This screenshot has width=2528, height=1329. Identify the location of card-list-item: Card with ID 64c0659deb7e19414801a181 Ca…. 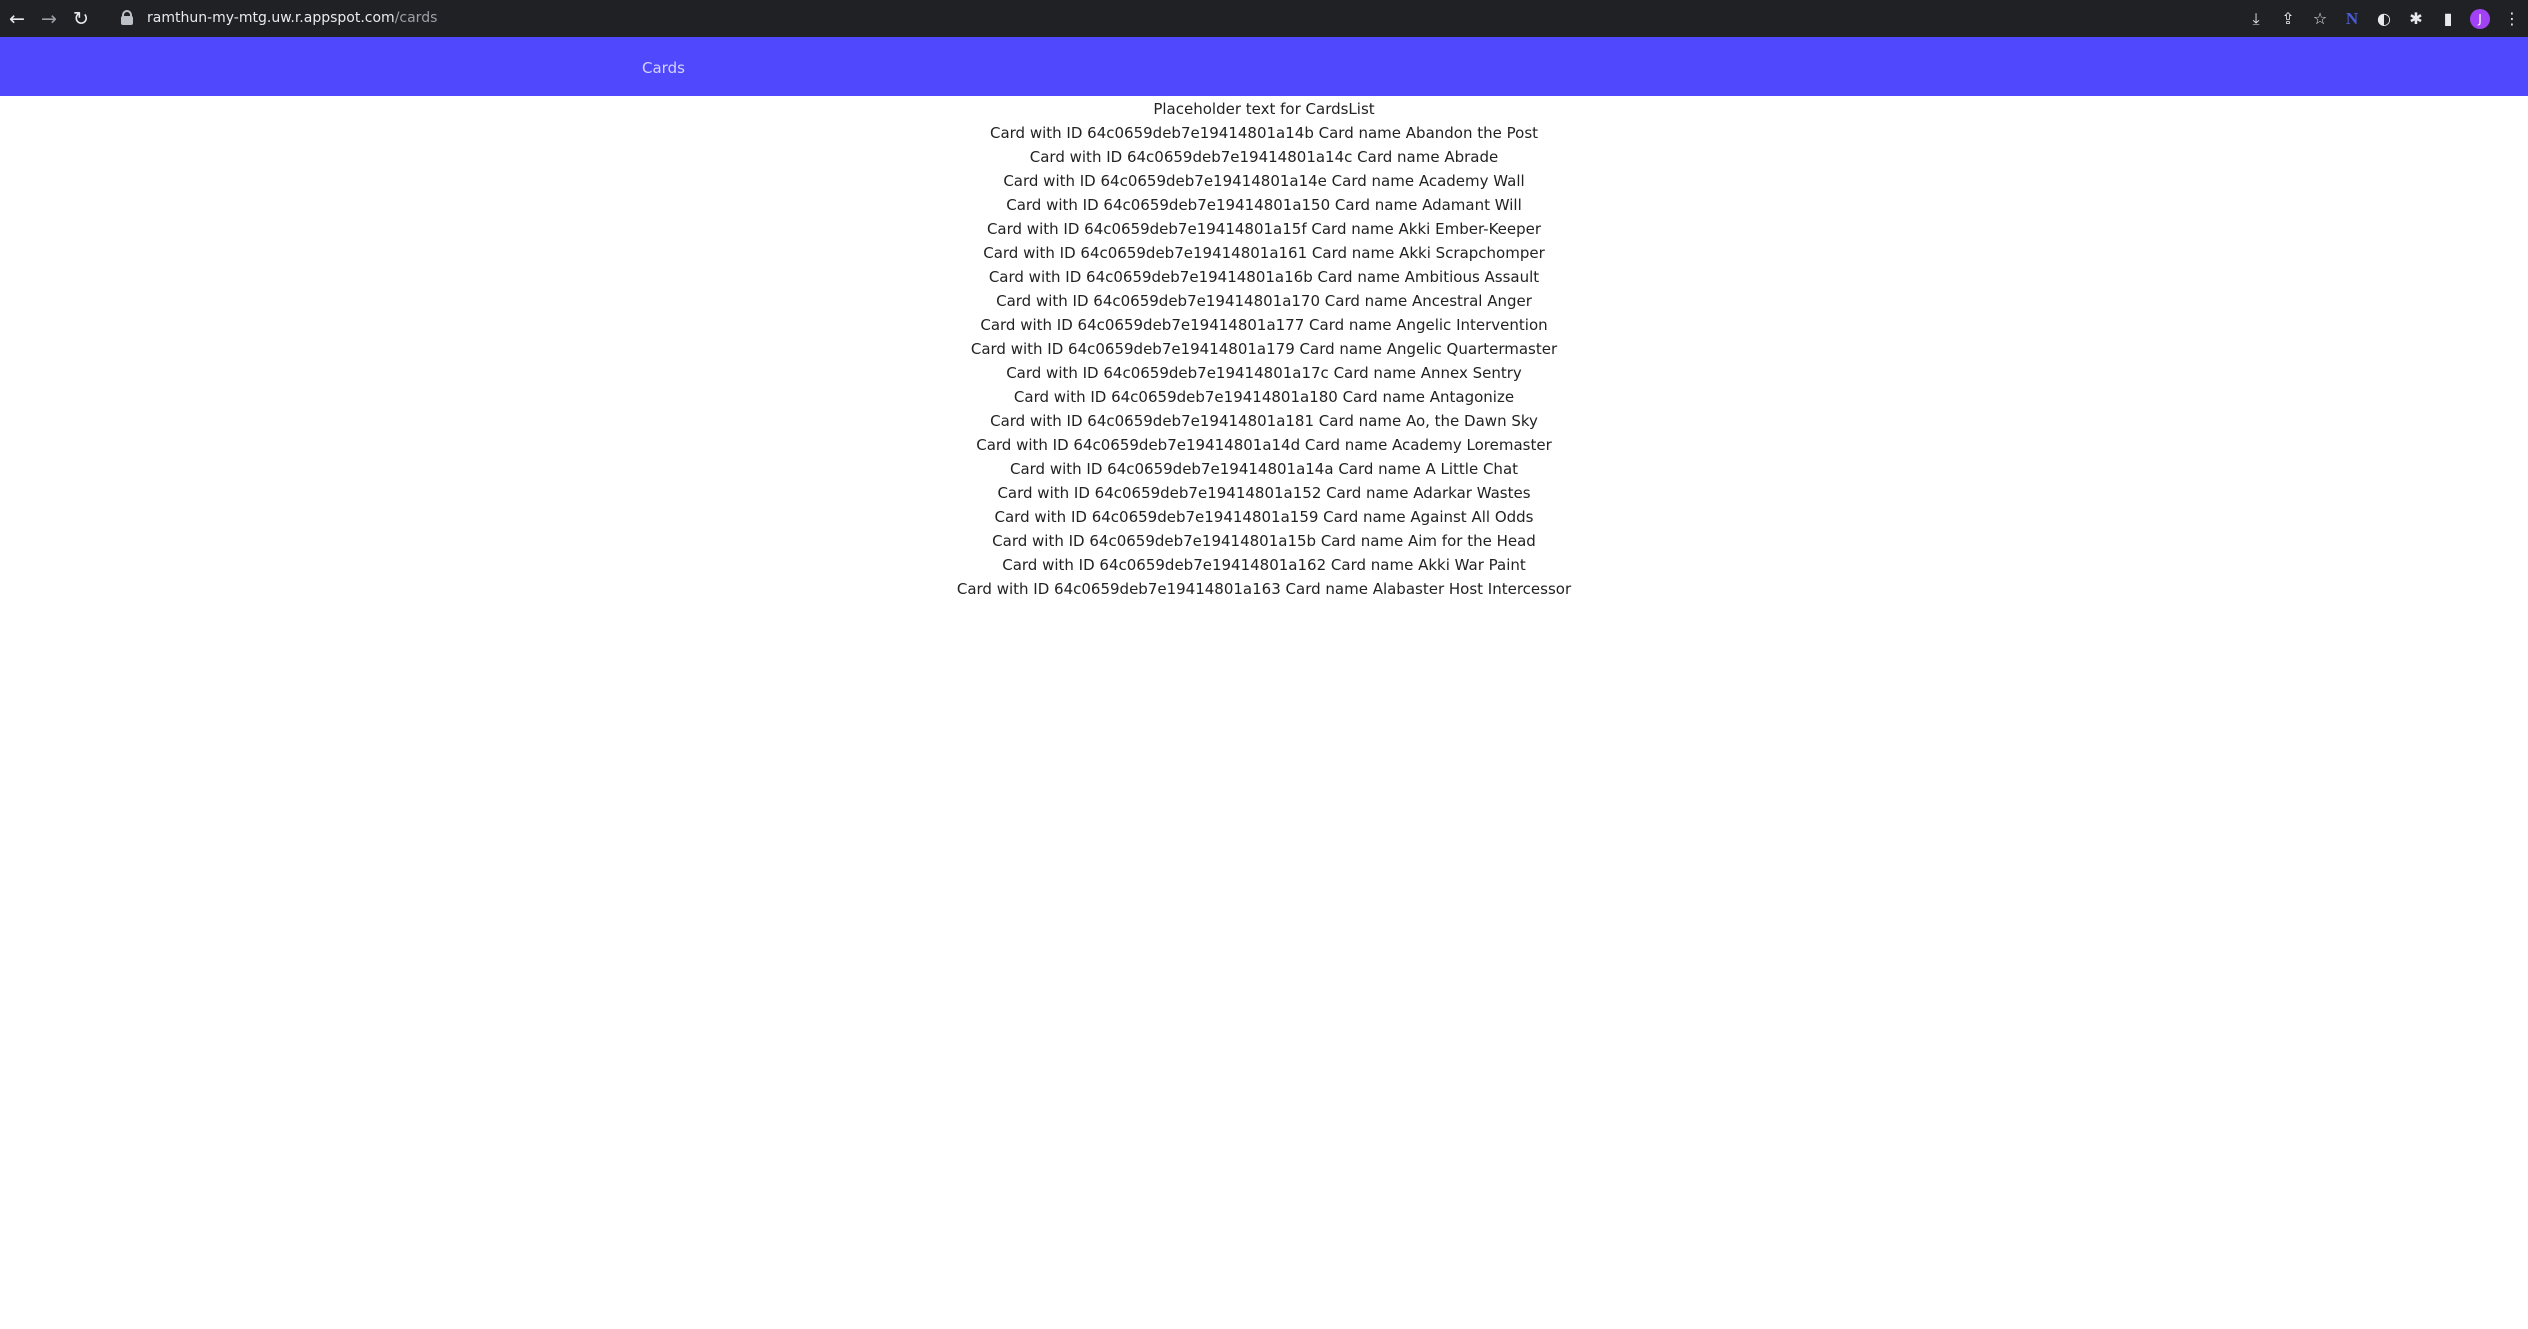
(1264, 421).